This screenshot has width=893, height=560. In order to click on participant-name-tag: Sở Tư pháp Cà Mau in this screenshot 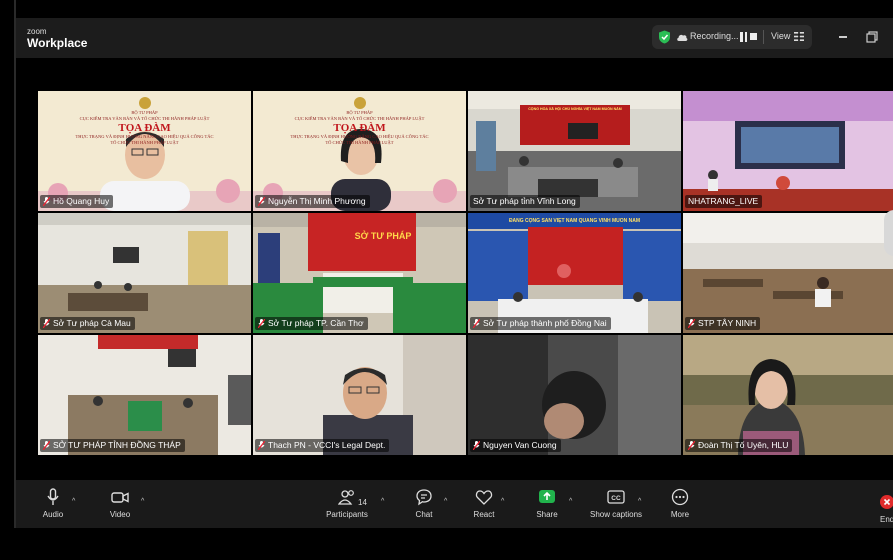, I will do `click(87, 323)`.